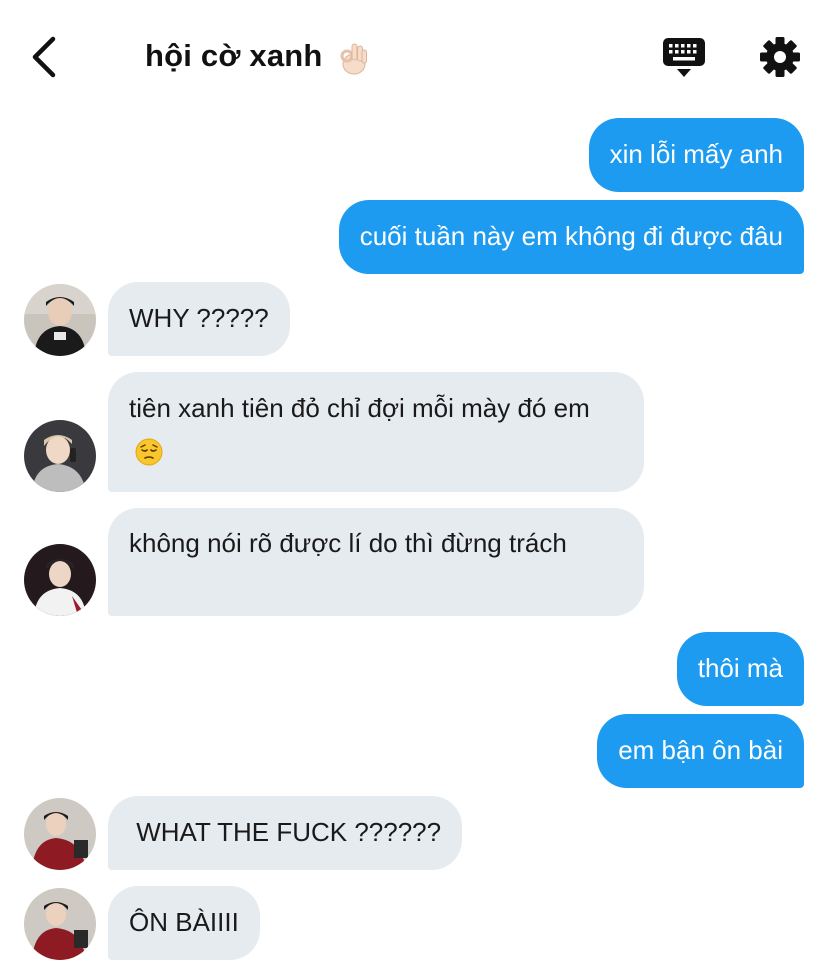  I want to click on settings-button, so click(780, 57).